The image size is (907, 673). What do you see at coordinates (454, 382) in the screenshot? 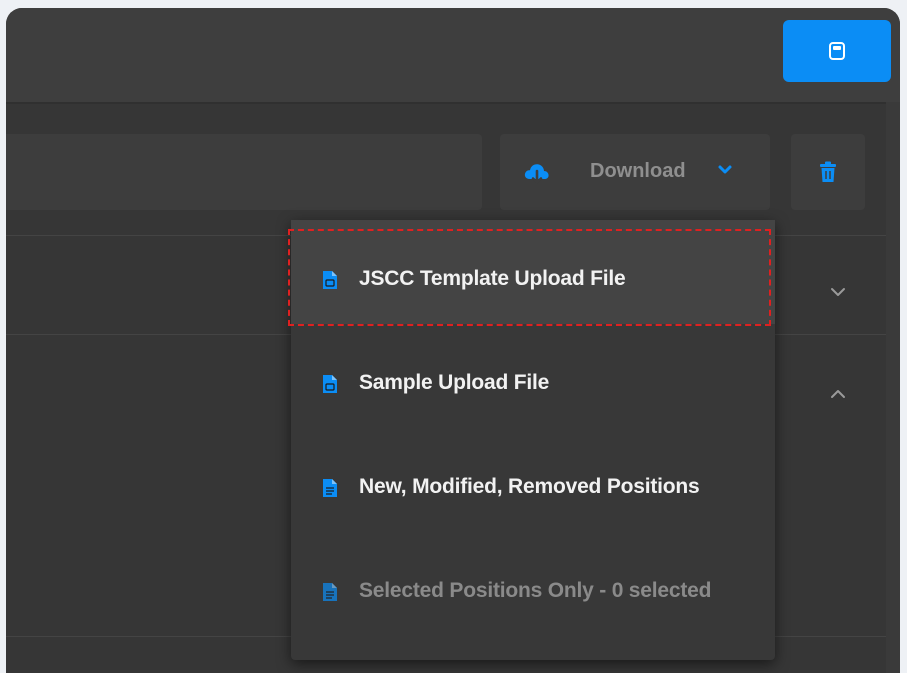
I see `menu-item-label: Sample Upload File` at bounding box center [454, 382].